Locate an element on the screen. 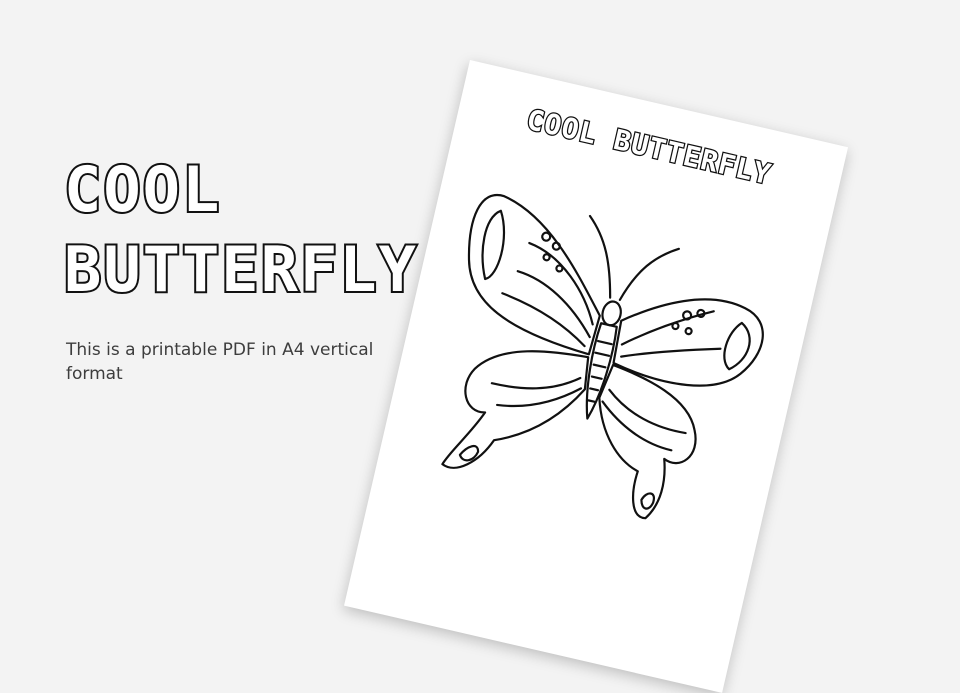 The width and height of the screenshot is (960, 693). title-line-2: BUTTERFLY is located at coordinates (240, 269).